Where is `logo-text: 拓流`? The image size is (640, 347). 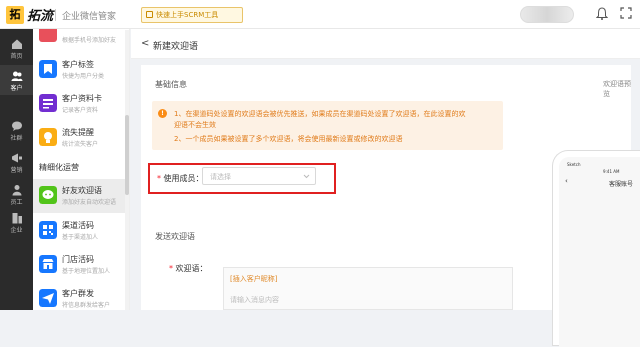
logo-text: 拓流 is located at coordinates (40, 16).